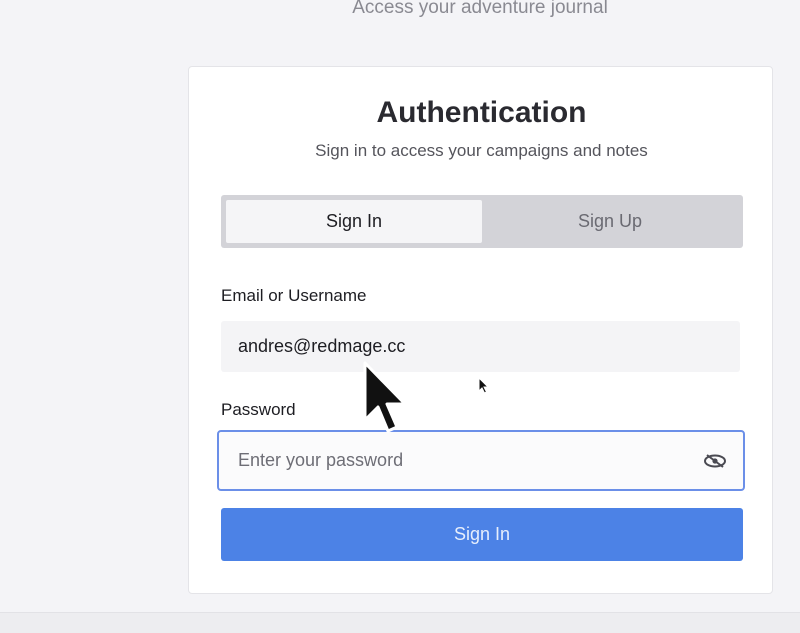 This screenshot has height=633, width=800. I want to click on tab-sign-up: Sign Up, so click(610, 221).